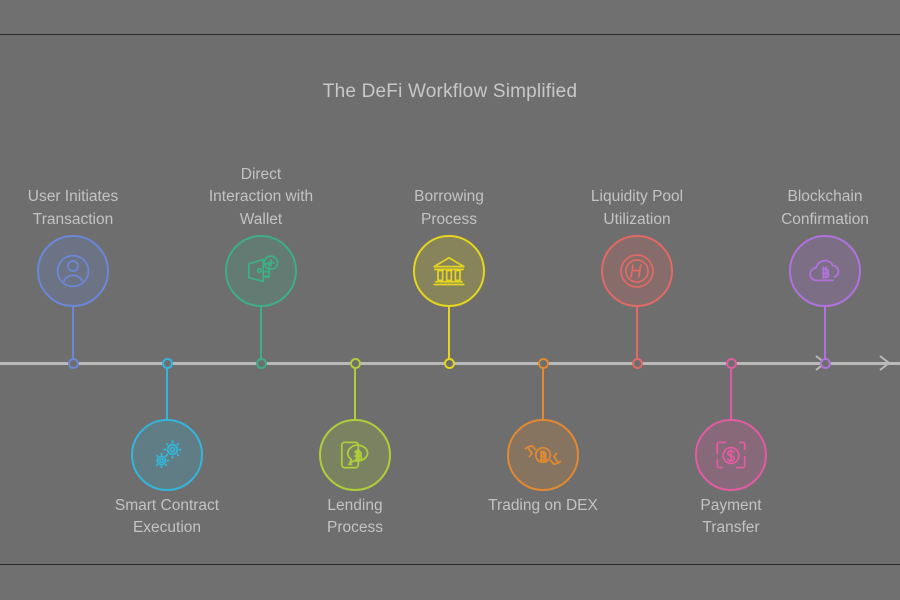  I want to click on step-label: Liquidity Pool Utilization, so click(637, 208).